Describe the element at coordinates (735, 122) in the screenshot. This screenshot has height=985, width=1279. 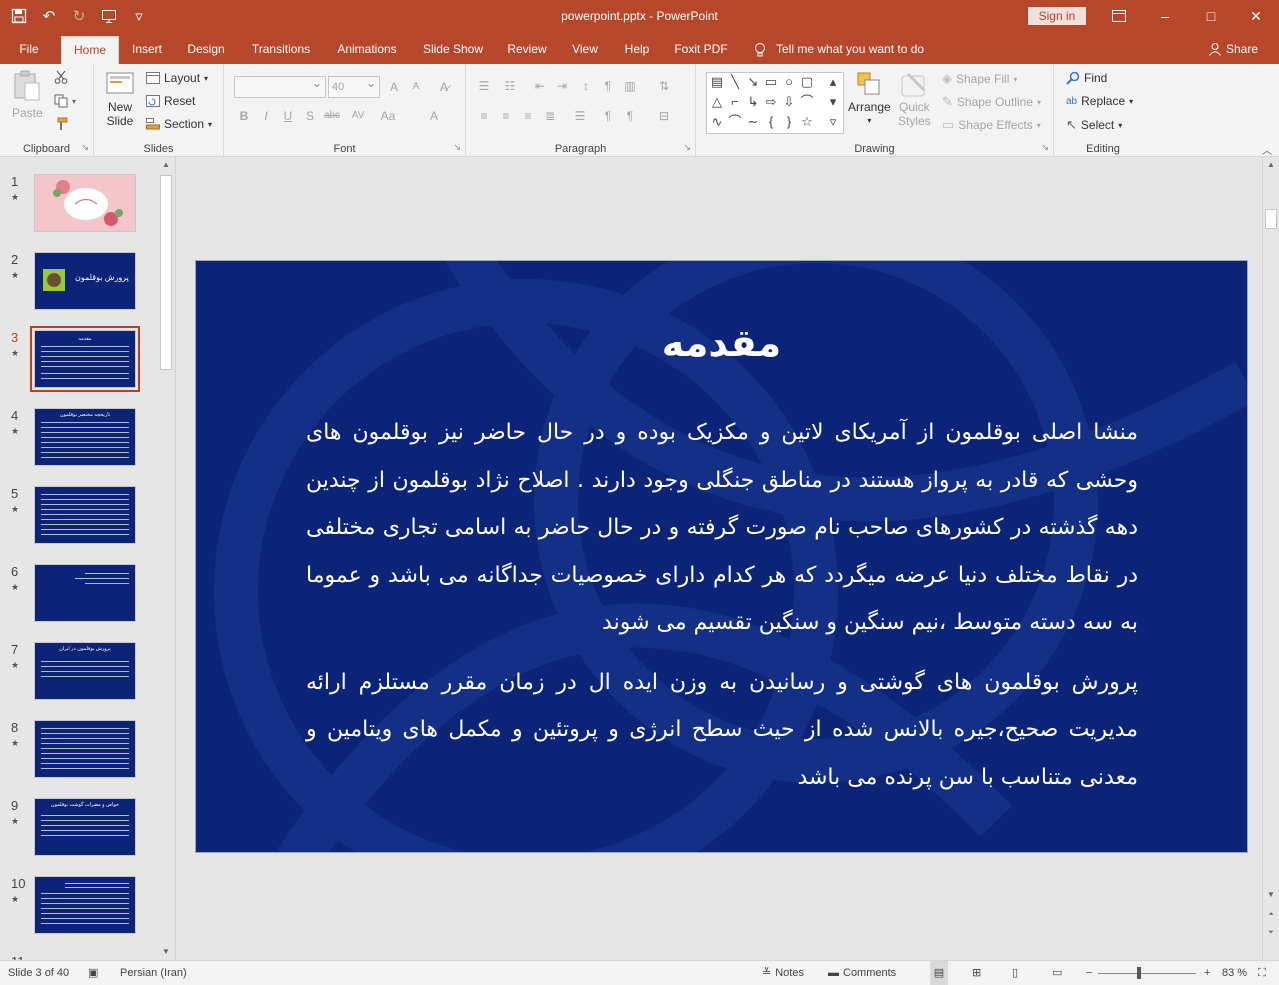
I see `arc-shape-icon: ⌒` at that location.